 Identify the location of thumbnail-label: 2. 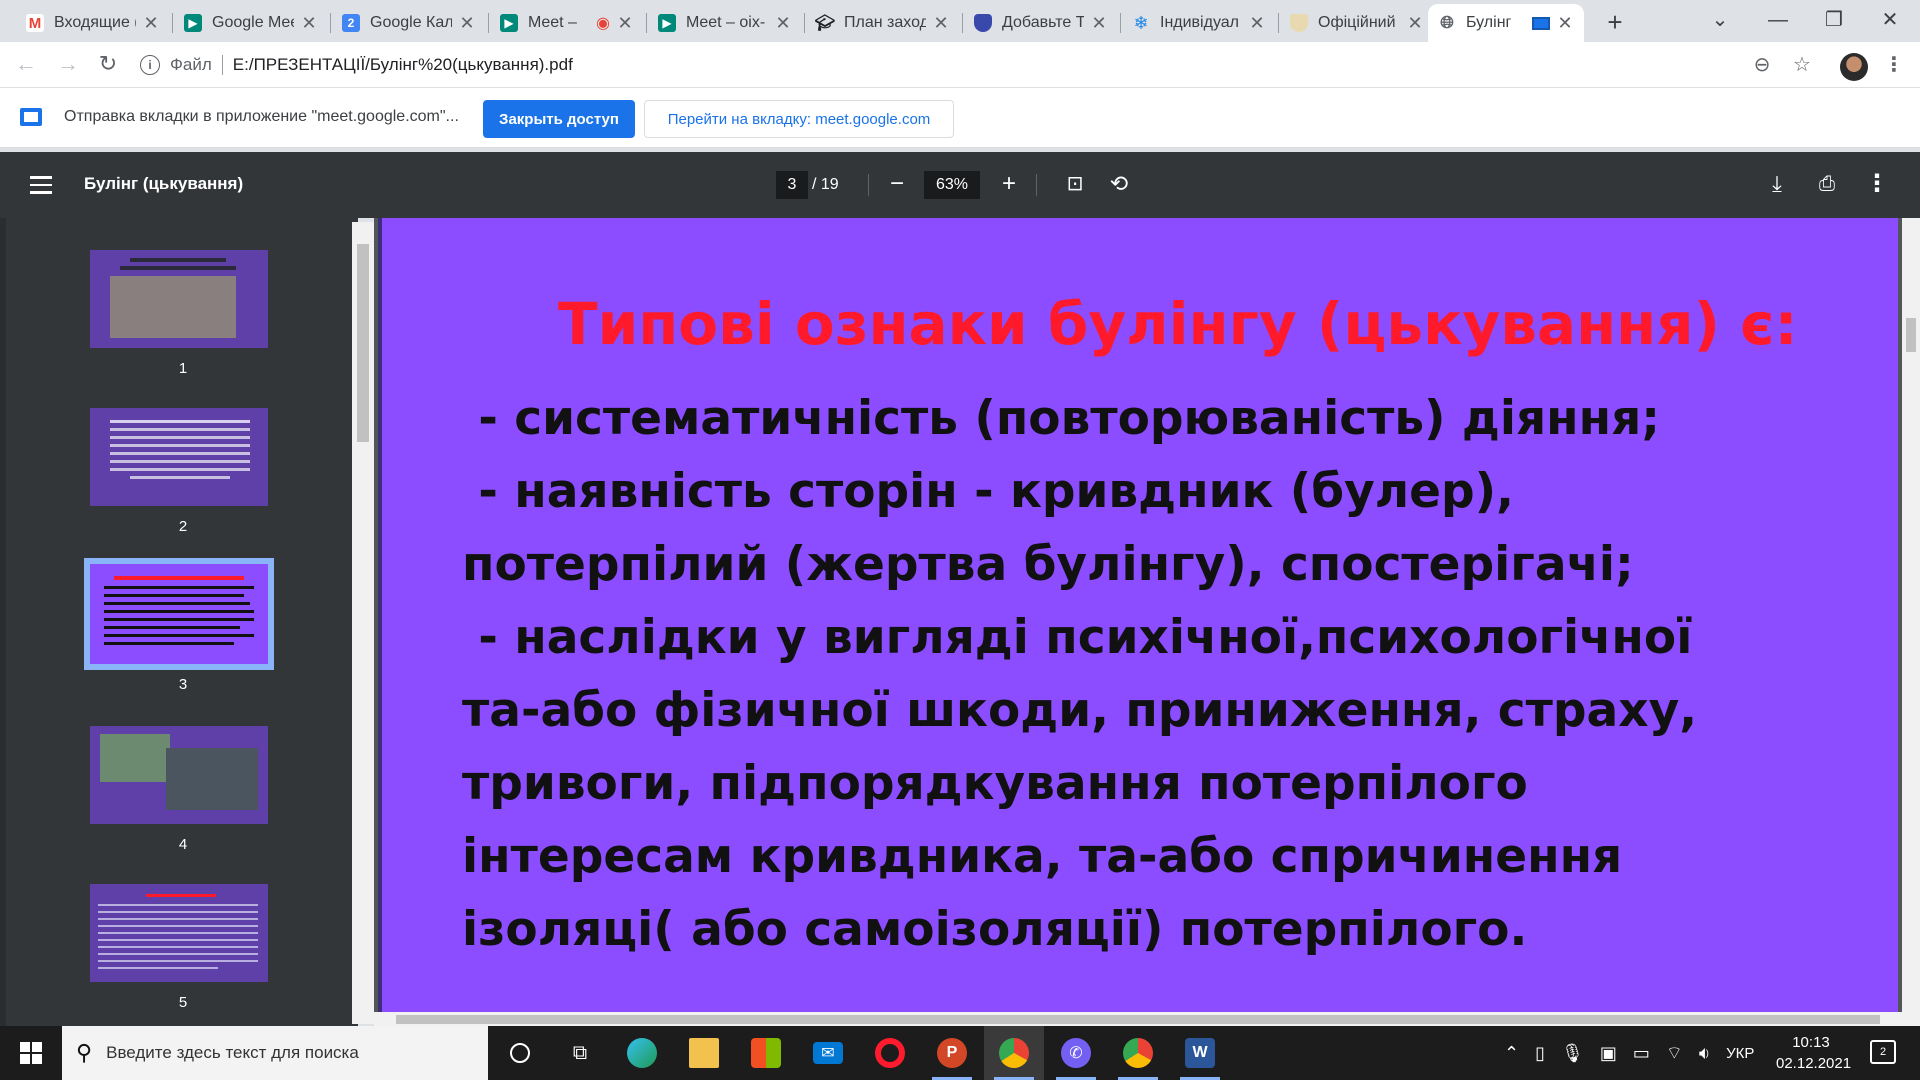
(183, 526).